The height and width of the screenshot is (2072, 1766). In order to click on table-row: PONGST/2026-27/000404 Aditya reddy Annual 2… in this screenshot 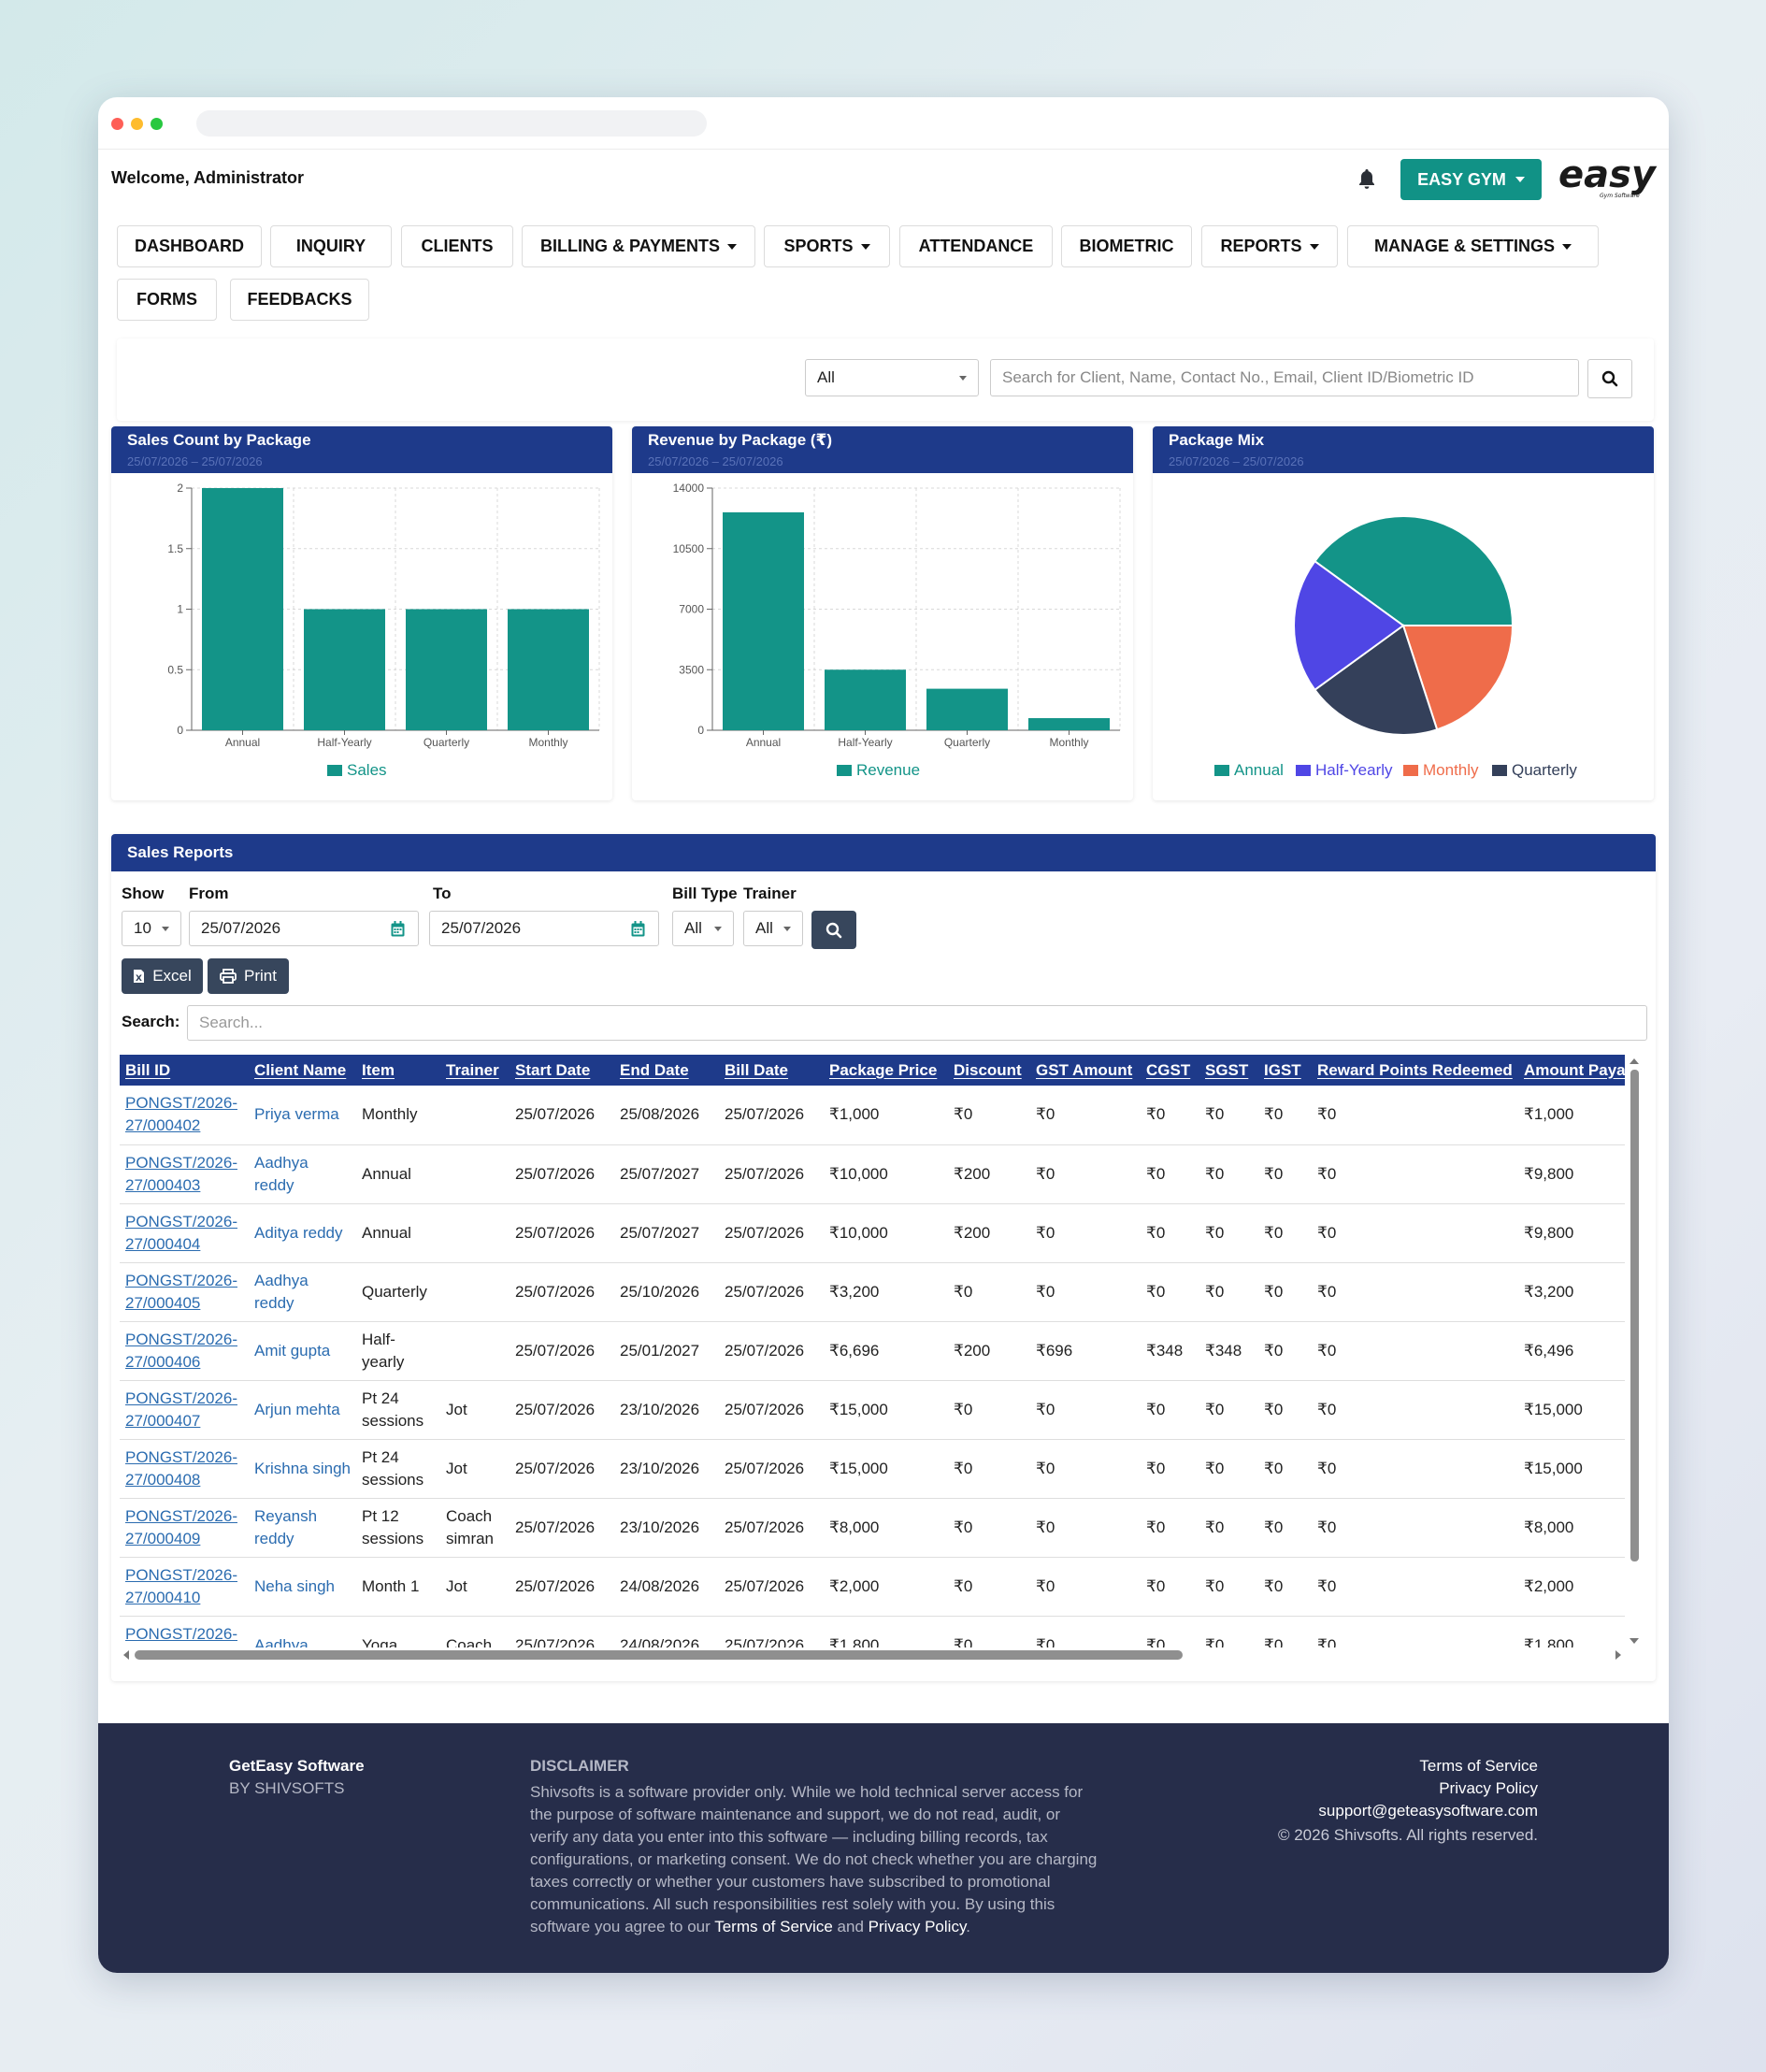, I will do `click(873, 1233)`.